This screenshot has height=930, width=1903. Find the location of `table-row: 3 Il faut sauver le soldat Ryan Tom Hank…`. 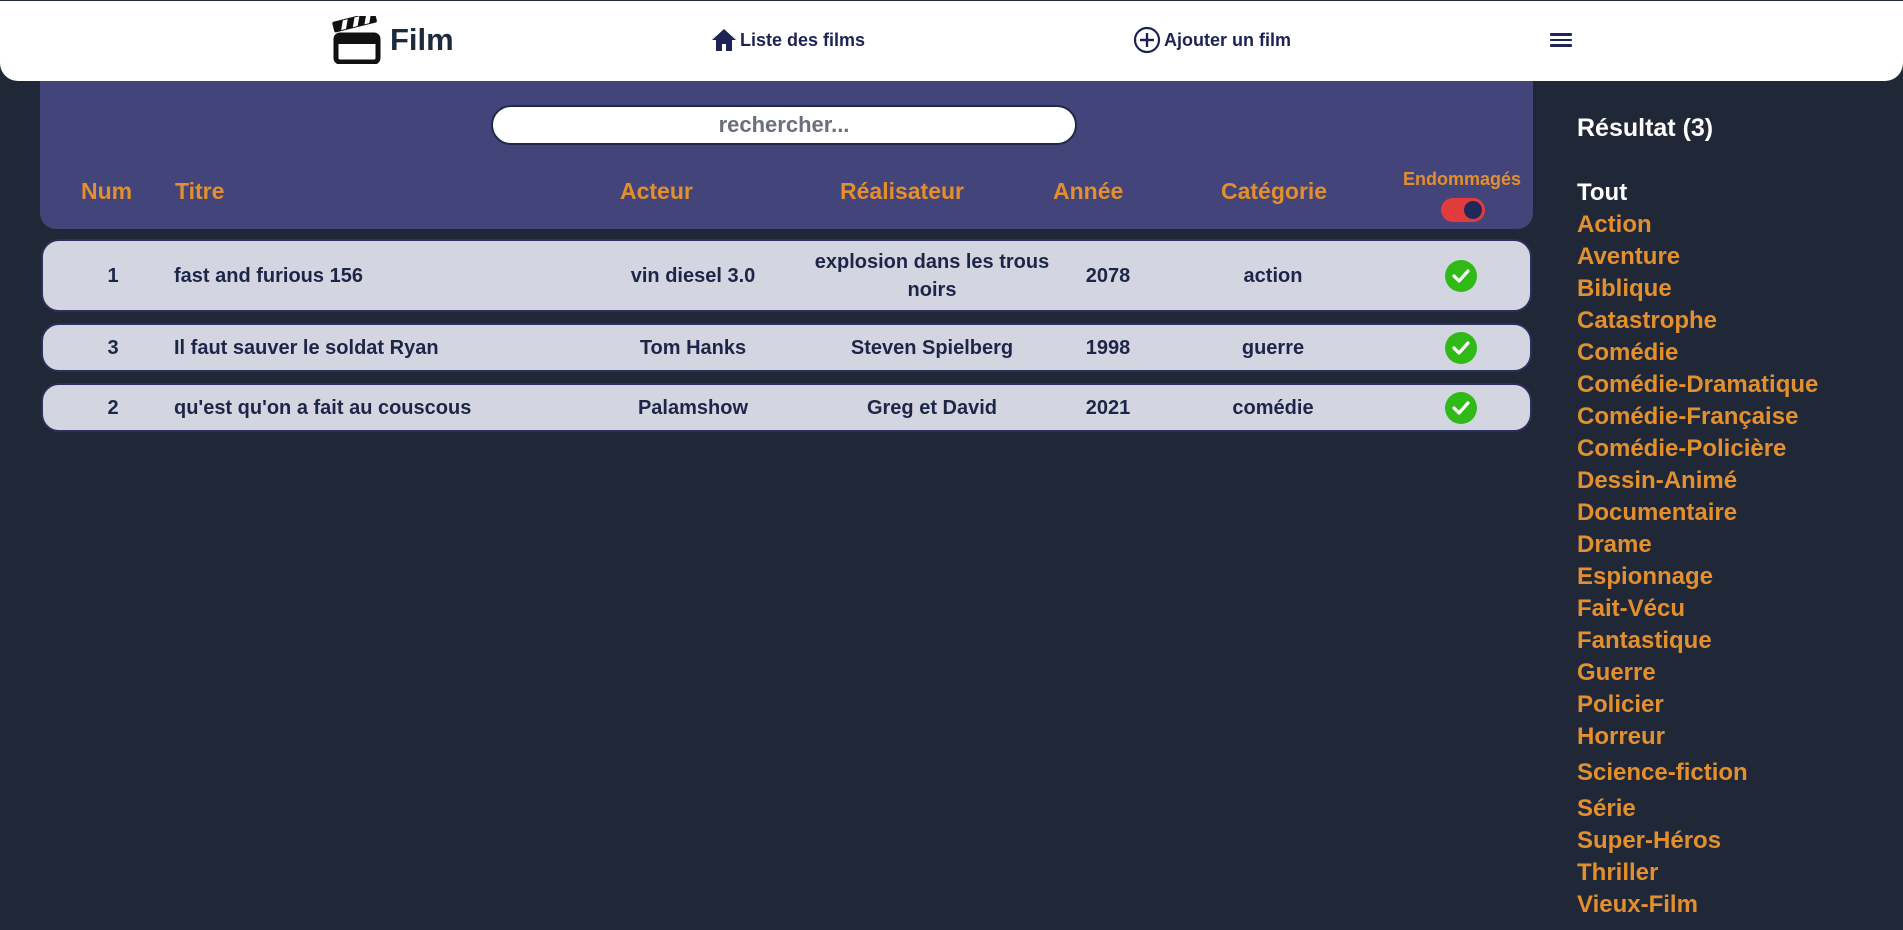

table-row: 3 Il faut sauver le soldat Ryan Tom Hank… is located at coordinates (786, 347).